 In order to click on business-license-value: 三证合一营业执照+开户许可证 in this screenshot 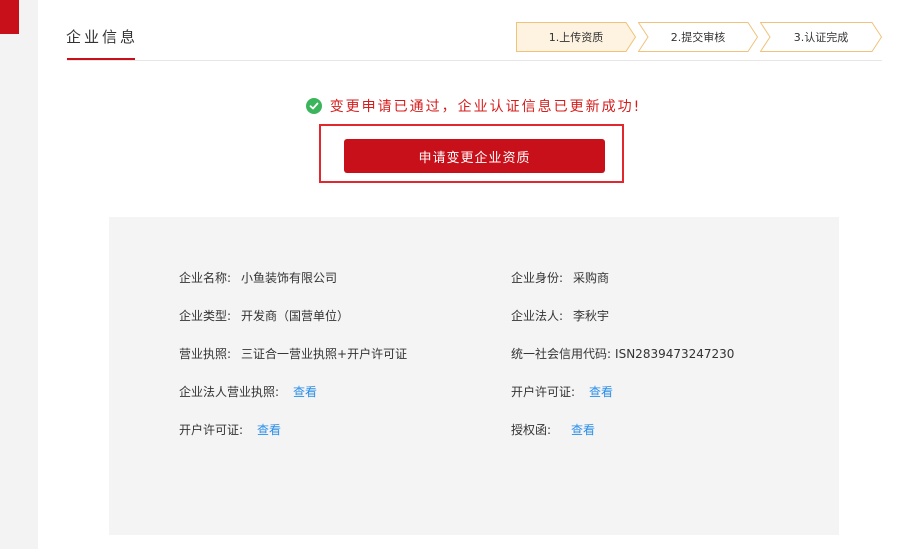, I will do `click(324, 354)`.